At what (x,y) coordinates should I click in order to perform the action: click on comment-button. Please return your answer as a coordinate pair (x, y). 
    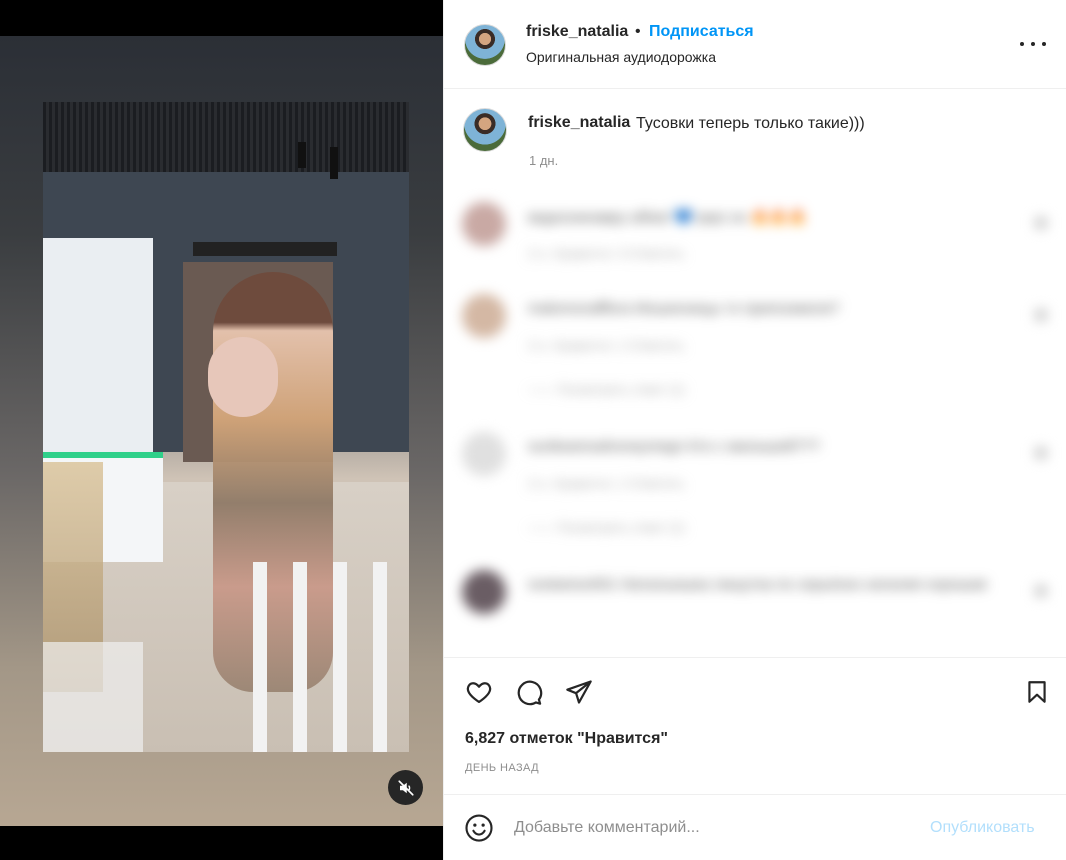
    Looking at the image, I should click on (529, 692).